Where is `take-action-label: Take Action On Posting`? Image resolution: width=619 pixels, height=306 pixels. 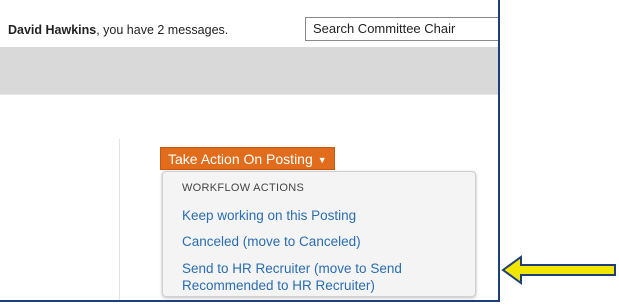 take-action-label: Take Action On Posting is located at coordinates (240, 159).